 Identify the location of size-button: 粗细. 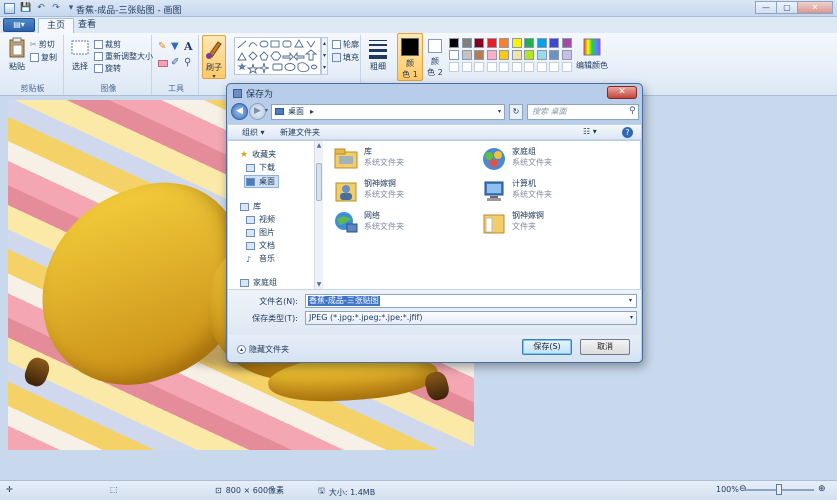
(378, 54).